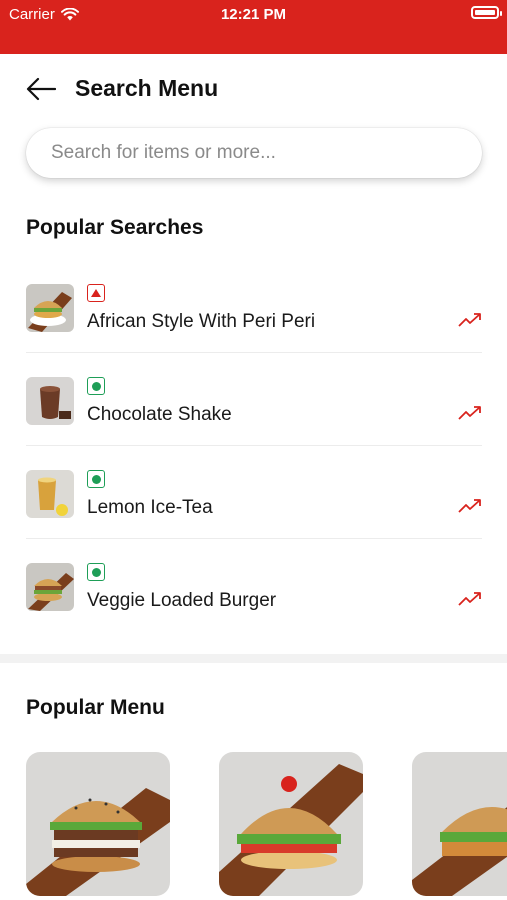 This screenshot has width=507, height=900. I want to click on popular-search-item: Lemon Ice-Tea, so click(254, 492).